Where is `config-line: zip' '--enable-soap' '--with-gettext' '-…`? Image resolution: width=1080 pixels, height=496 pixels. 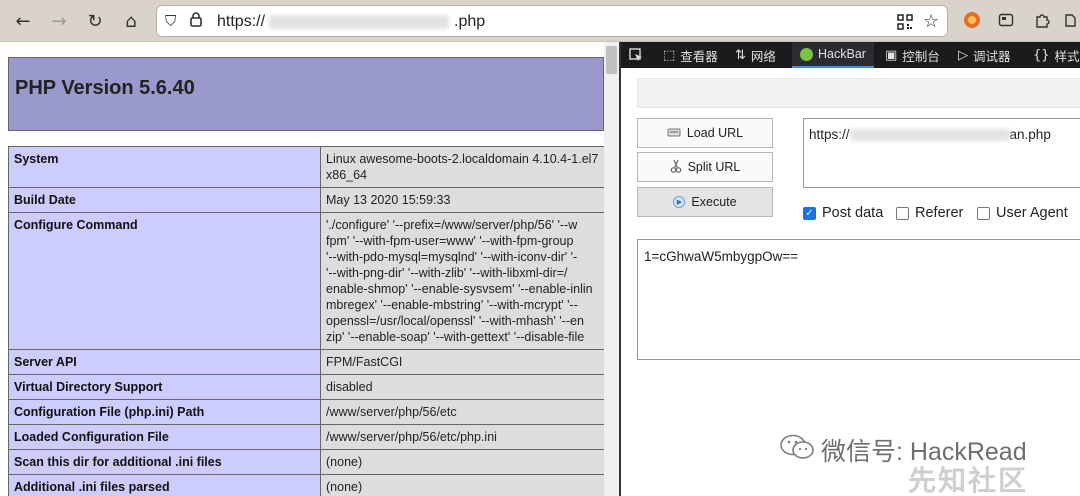
config-line: zip' '--enable-soap' '--with-gettext' '-… is located at coordinates (455, 337).